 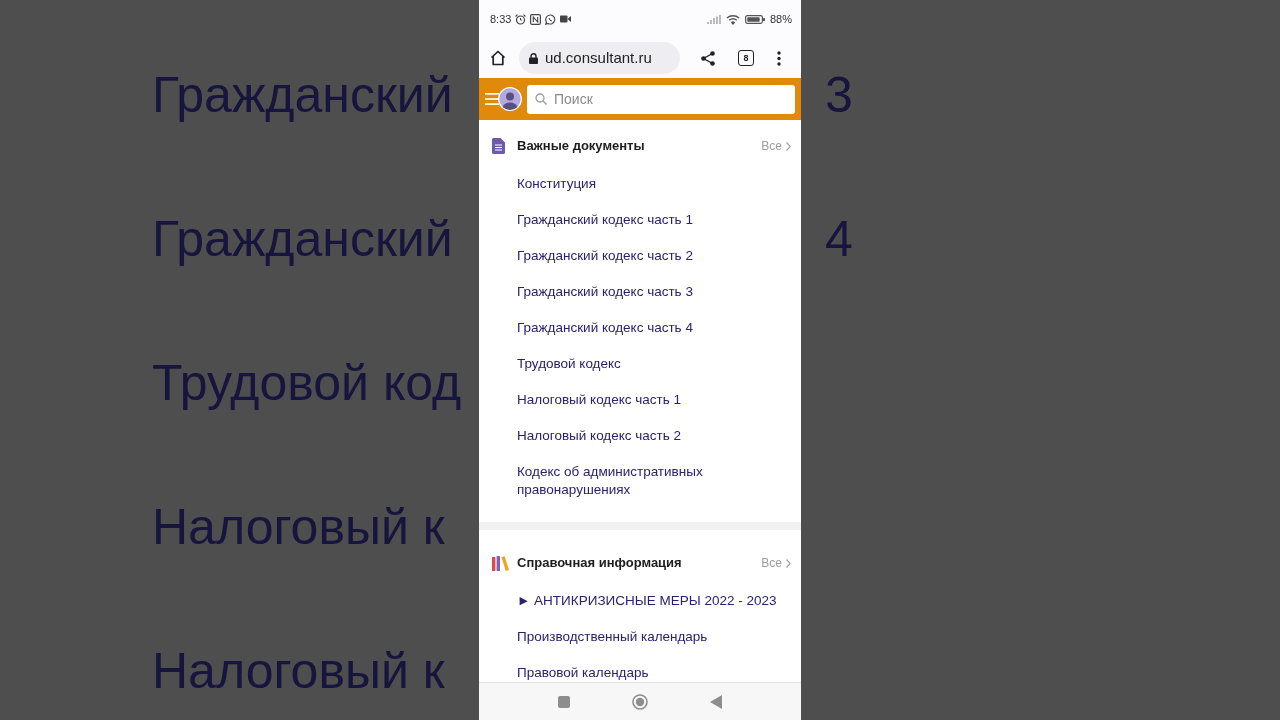 I want to click on status-time: 8:33, so click(x=501, y=19).